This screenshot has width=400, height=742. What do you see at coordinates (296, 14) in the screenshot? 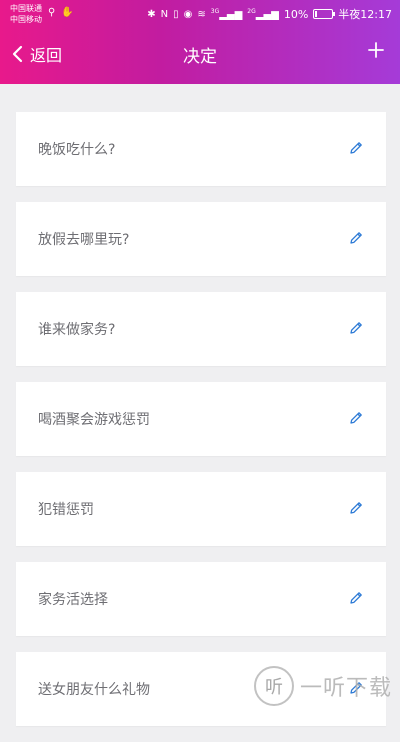
I see `battery-percent: 10%` at bounding box center [296, 14].